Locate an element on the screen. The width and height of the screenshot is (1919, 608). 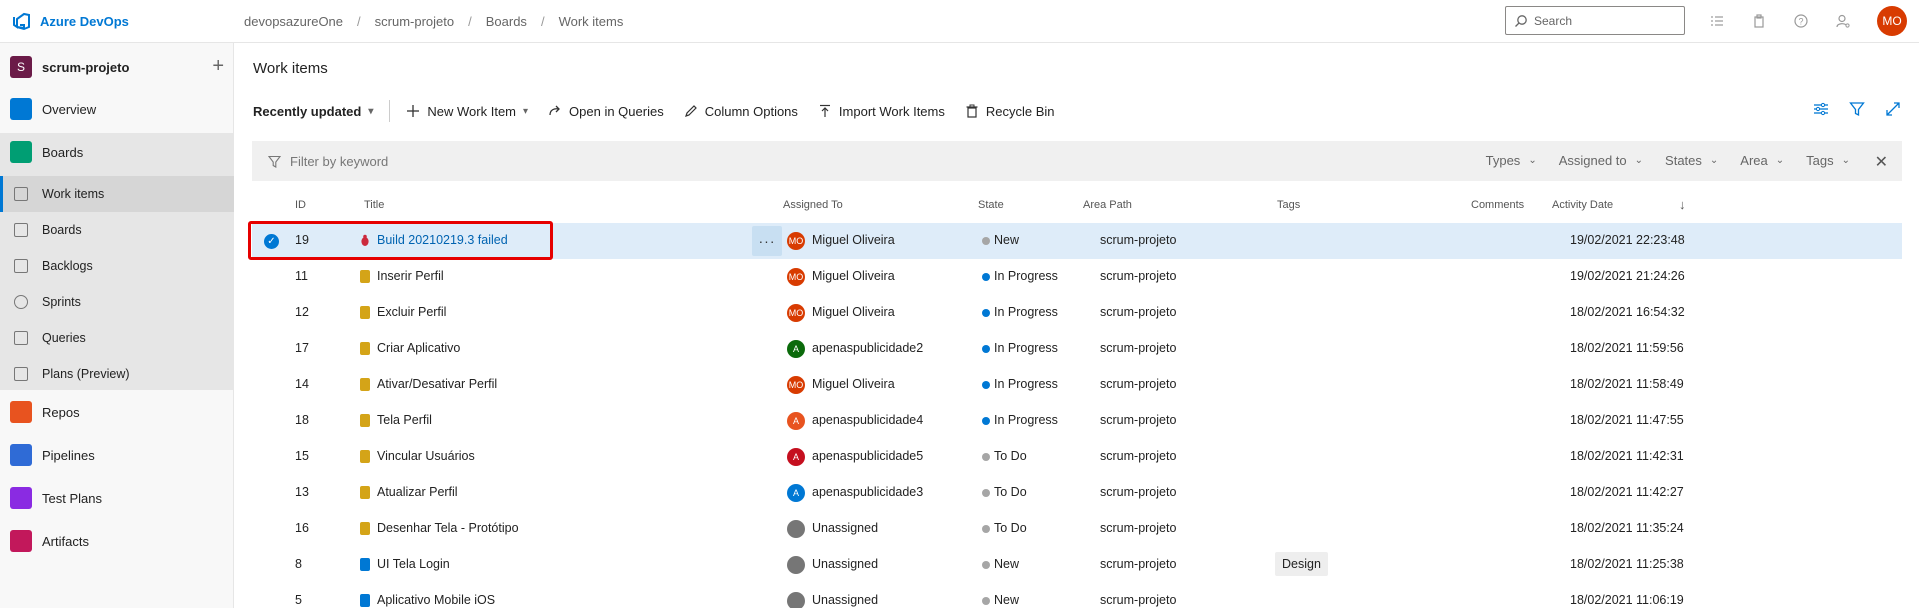
area-filter-dropdown: Area ⌄ is located at coordinates (1762, 160).